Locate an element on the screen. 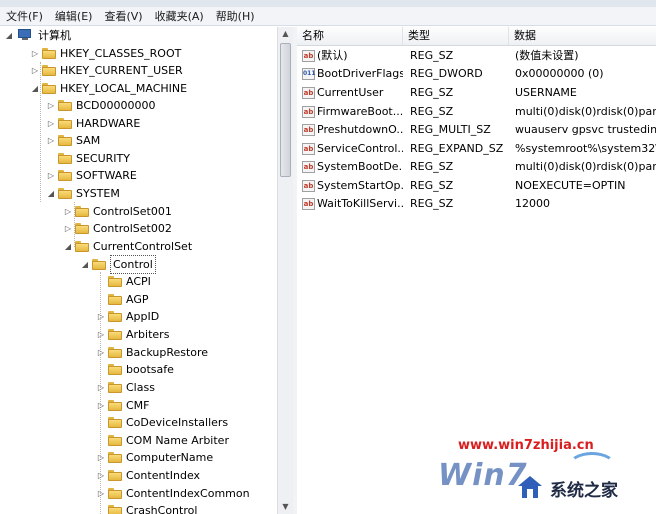 The image size is (656, 514). tree-item-bootsafe: bootsafe is located at coordinates (186, 369).